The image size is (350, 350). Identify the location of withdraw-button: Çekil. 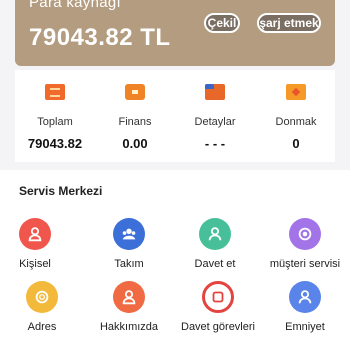
(222, 23).